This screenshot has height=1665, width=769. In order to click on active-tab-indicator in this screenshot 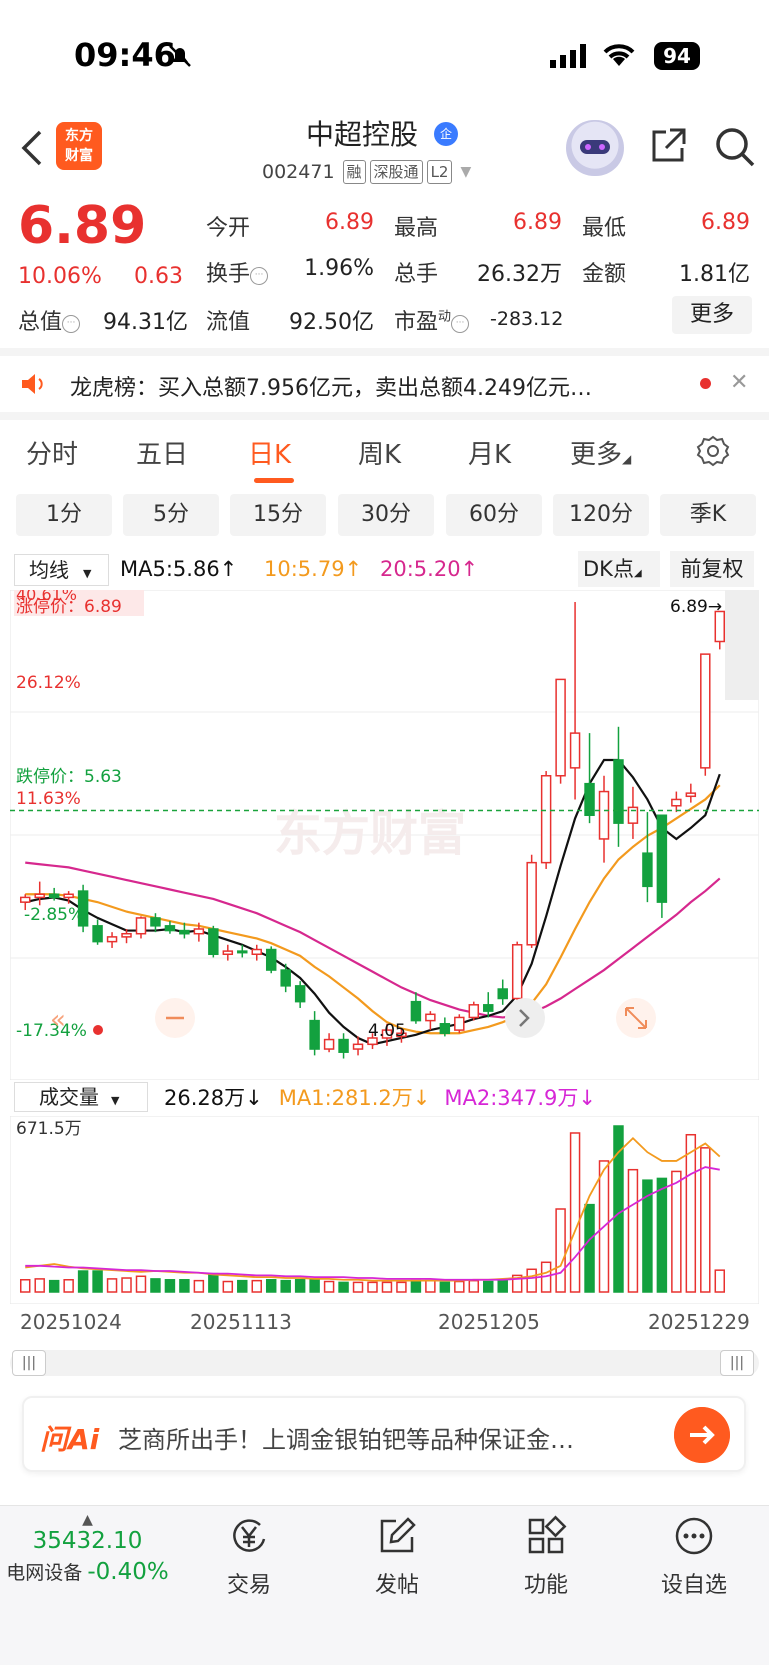, I will do `click(274, 480)`.